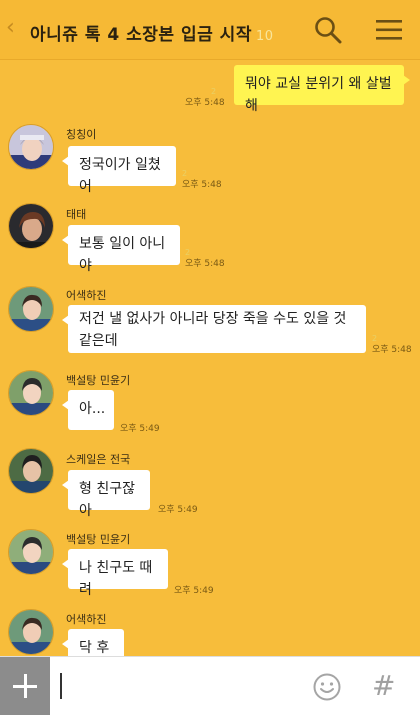 The image size is (420, 715). I want to click on my-message-bubble: 뭐야 교실 분위기 왜 살벌해, so click(322, 89).